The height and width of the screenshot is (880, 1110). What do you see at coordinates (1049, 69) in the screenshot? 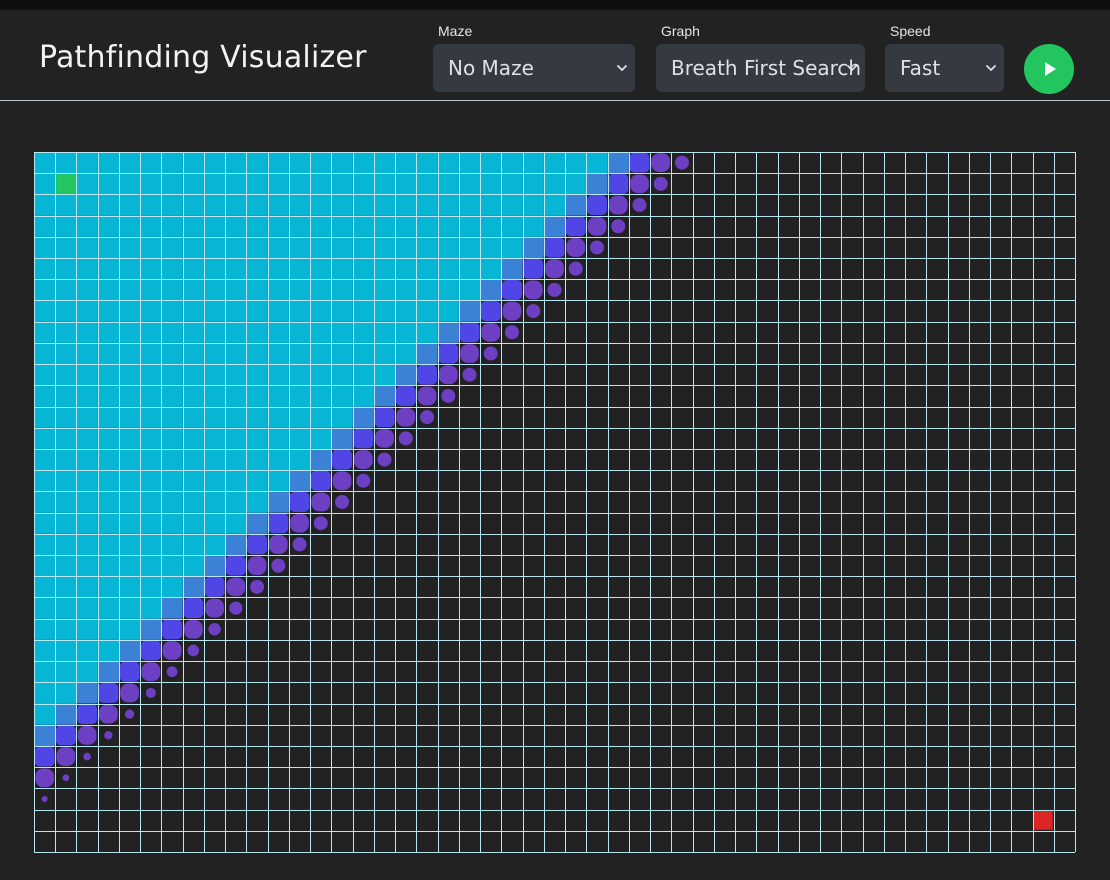
I see `run-button` at bounding box center [1049, 69].